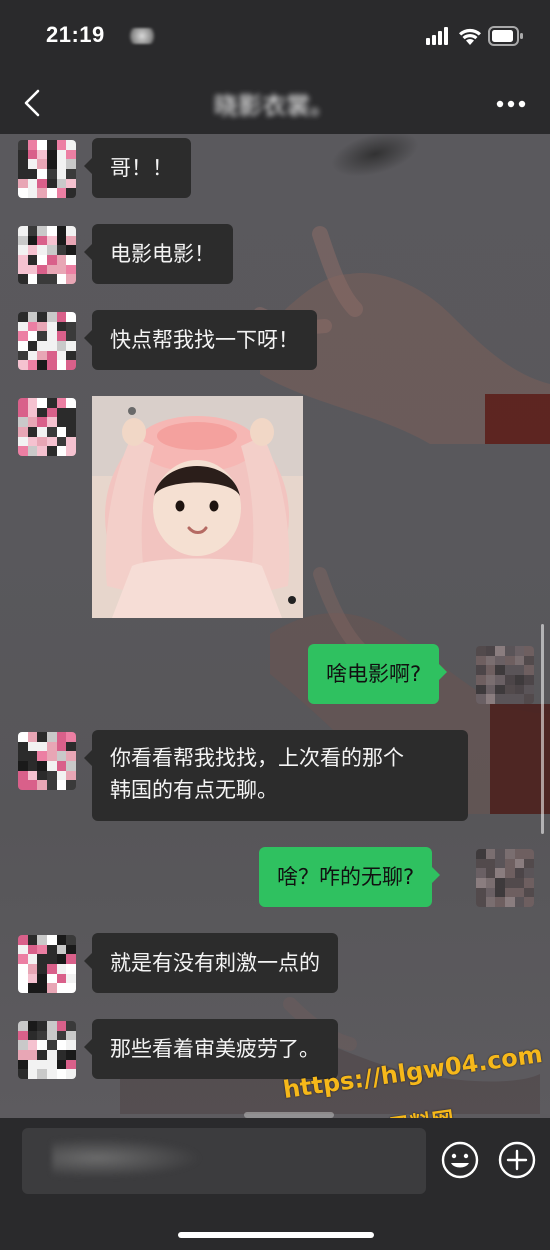 Image resolution: width=550 pixels, height=1250 pixels. I want to click on scroll-indicator, so click(542, 729).